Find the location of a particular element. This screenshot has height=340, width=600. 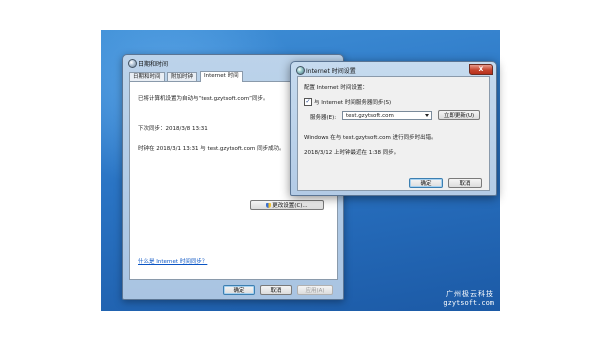

next-sync-text: 下次同步：2018/3/8 13:31 is located at coordinates (173, 129).